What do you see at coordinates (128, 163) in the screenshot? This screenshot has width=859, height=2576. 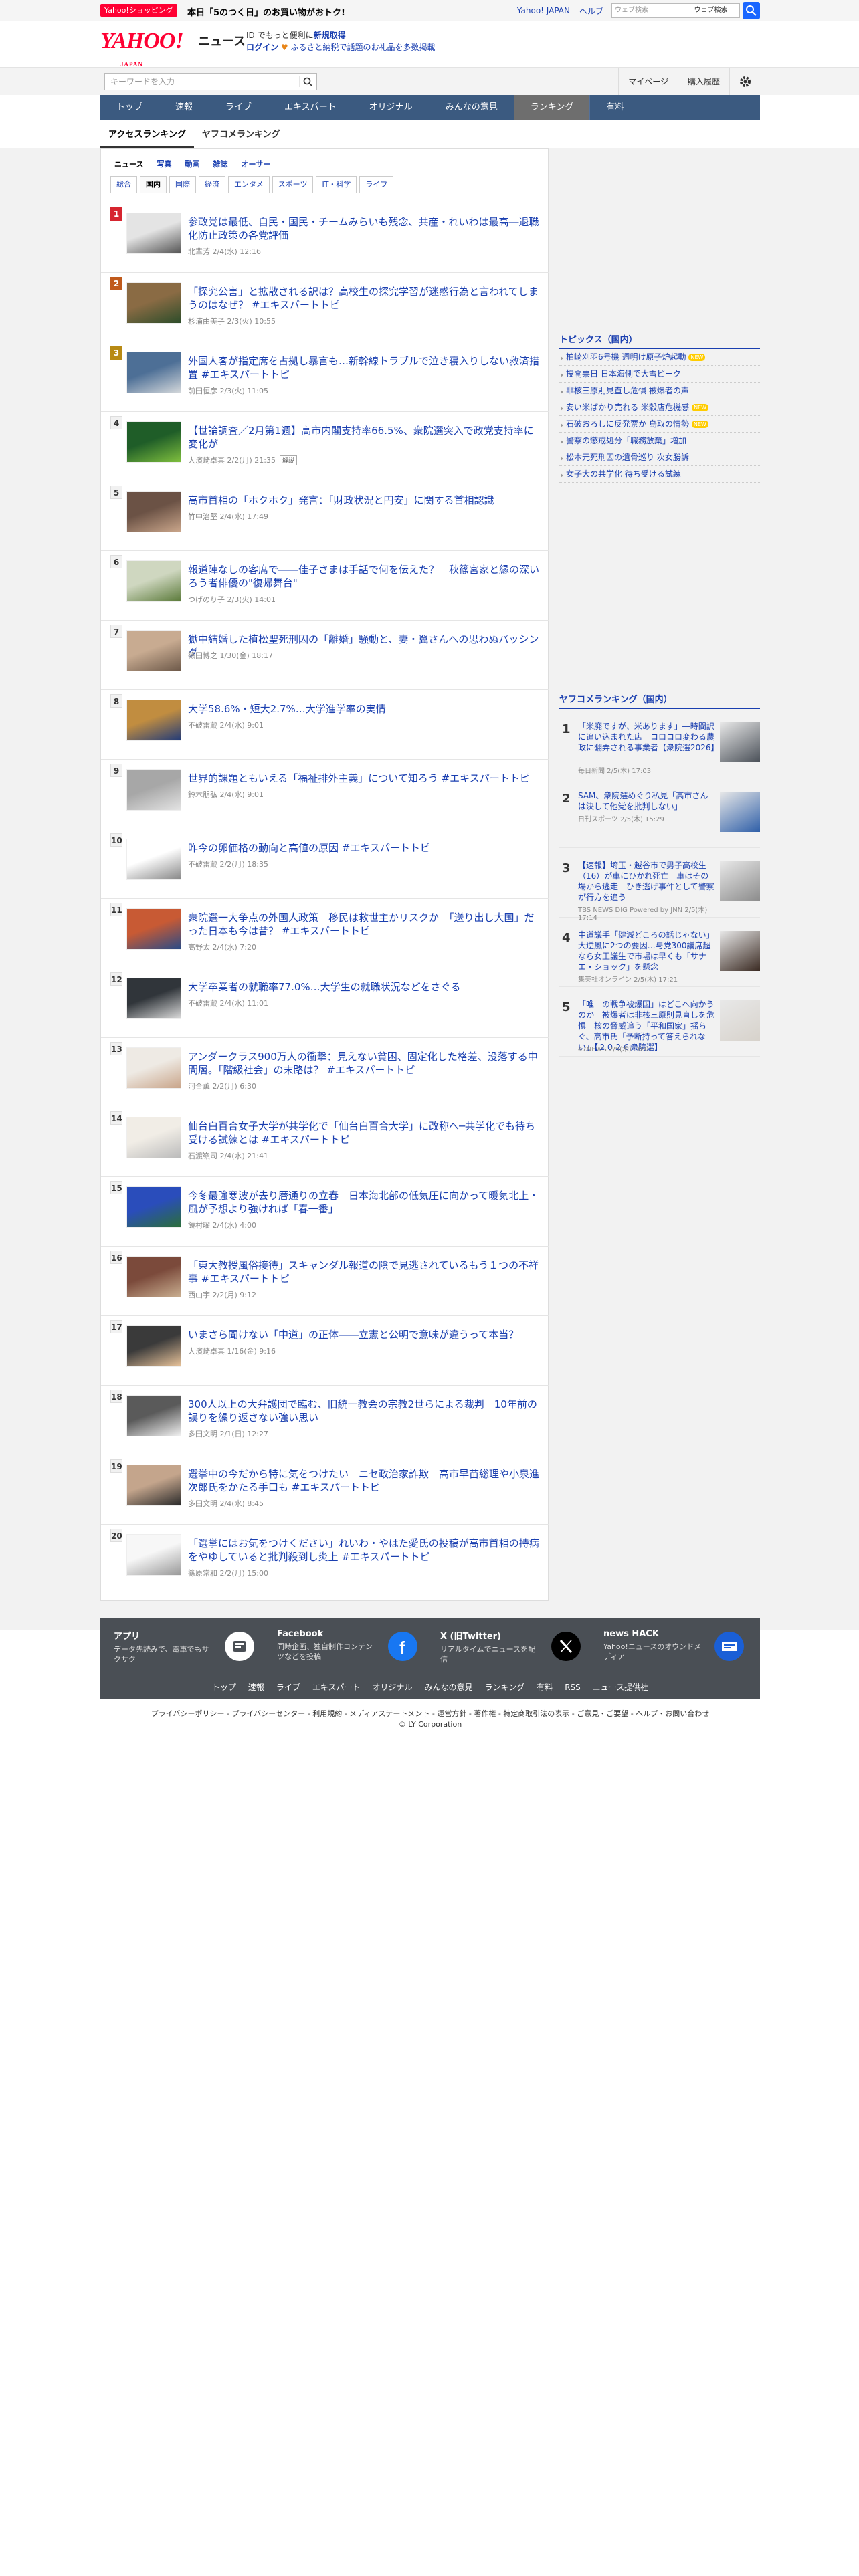 I see `tab-news: ニュース` at bounding box center [128, 163].